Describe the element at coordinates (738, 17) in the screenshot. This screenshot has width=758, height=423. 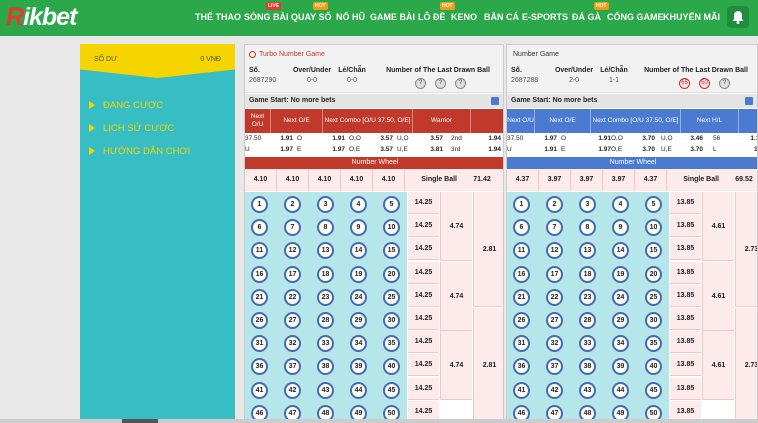
I see `bell-icon` at that location.